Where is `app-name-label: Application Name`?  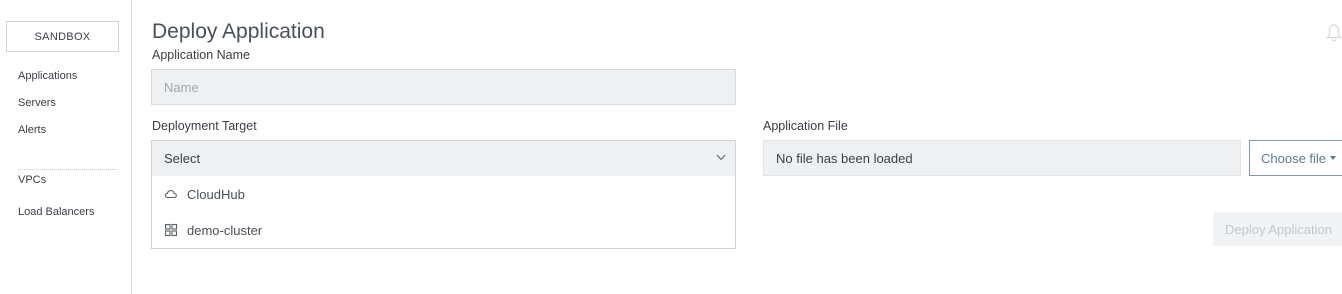 app-name-label: Application Name is located at coordinates (201, 55).